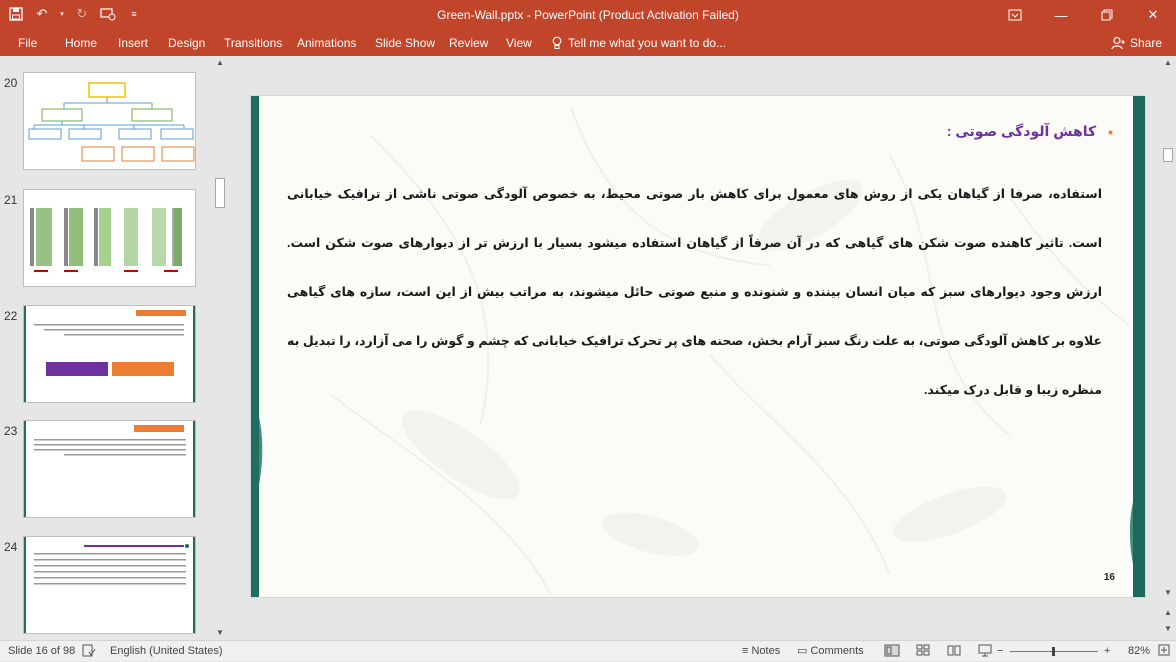  I want to click on save-icon, so click(16, 14).